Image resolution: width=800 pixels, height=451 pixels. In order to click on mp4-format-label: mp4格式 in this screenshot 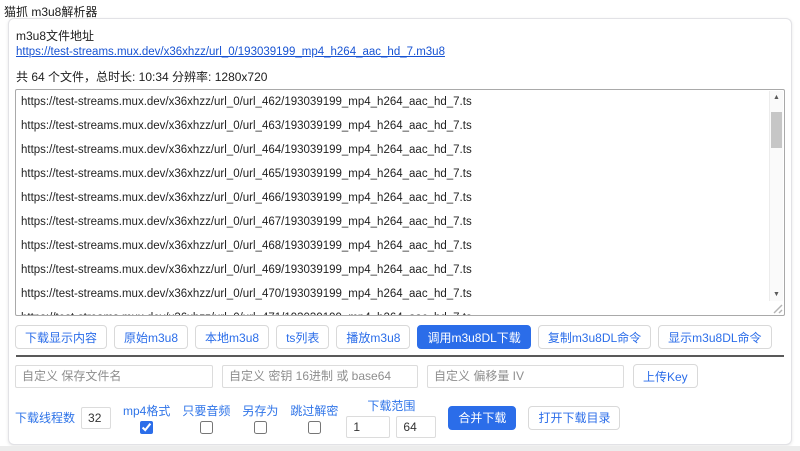, I will do `click(147, 410)`.